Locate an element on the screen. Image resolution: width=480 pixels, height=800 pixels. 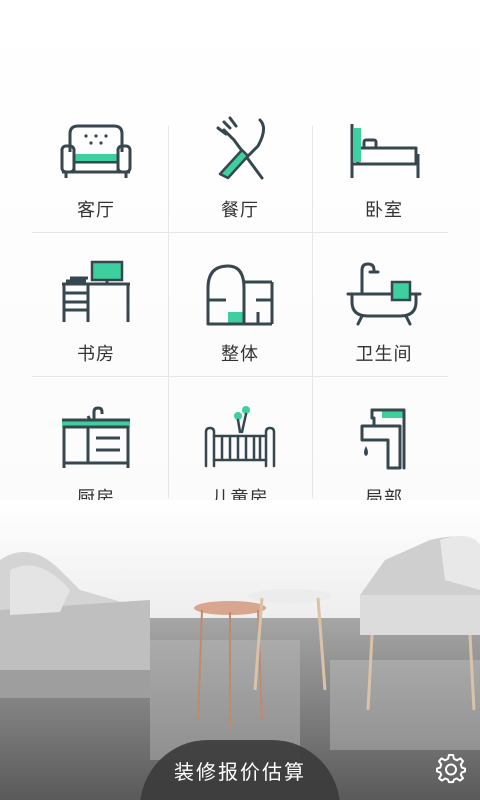
room-label: 餐厅 is located at coordinates (240, 210).